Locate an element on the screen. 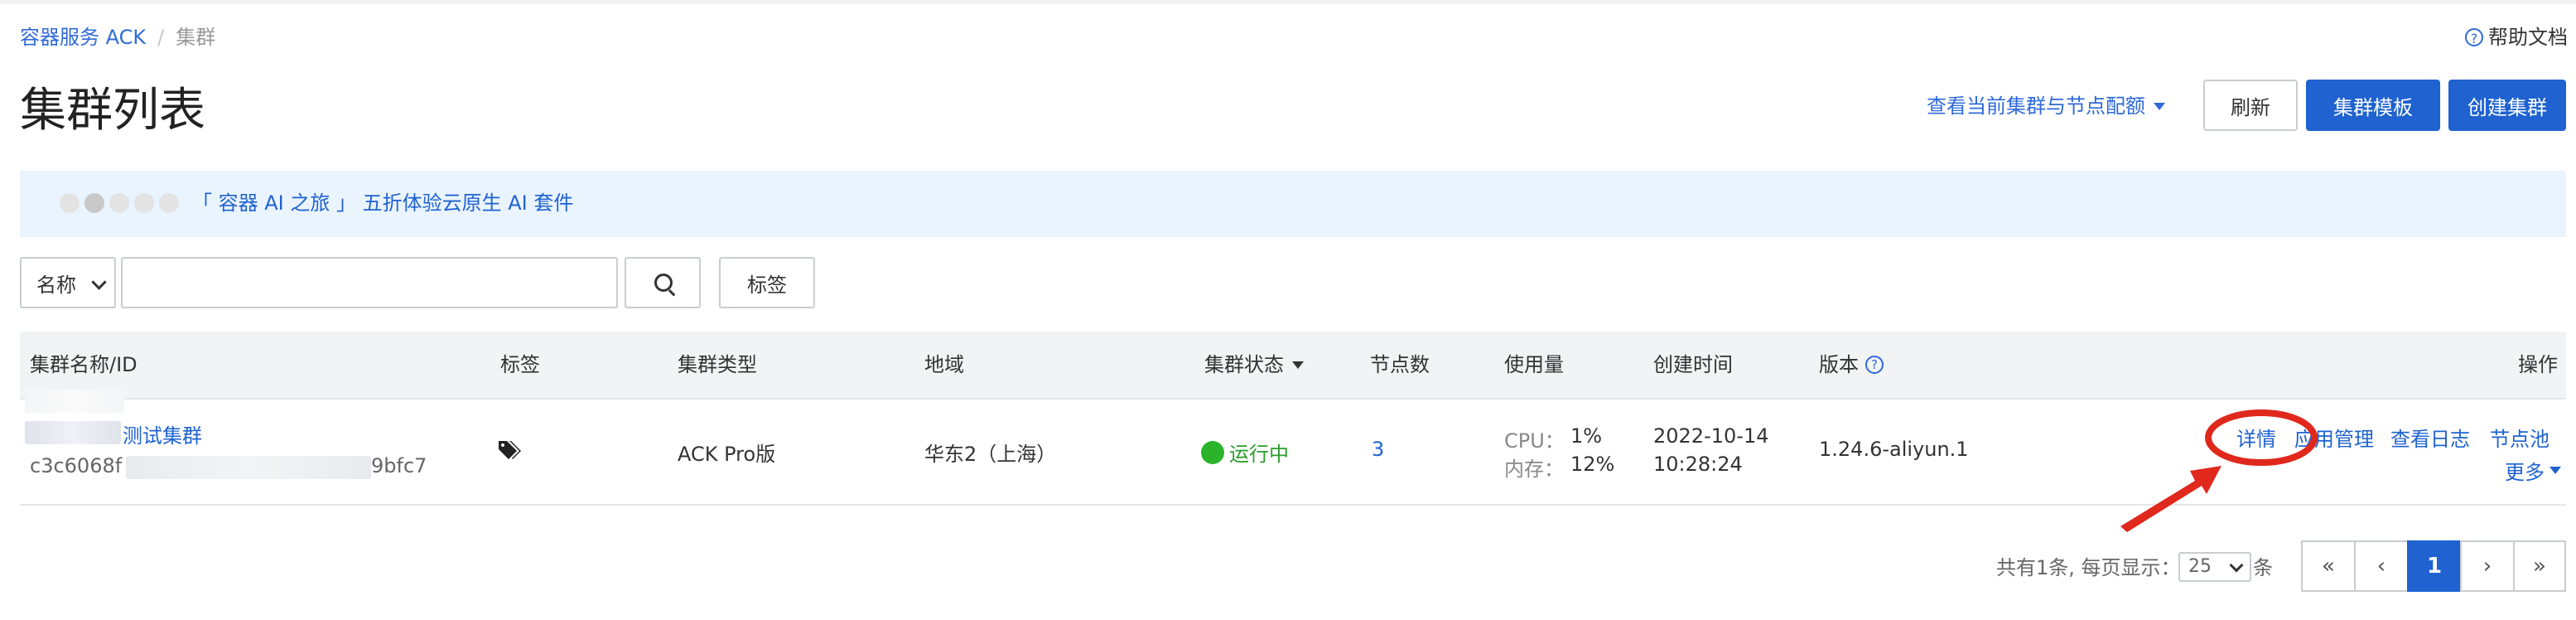 The width and height of the screenshot is (2576, 620). search-field-select: 名称 is located at coordinates (68, 283).